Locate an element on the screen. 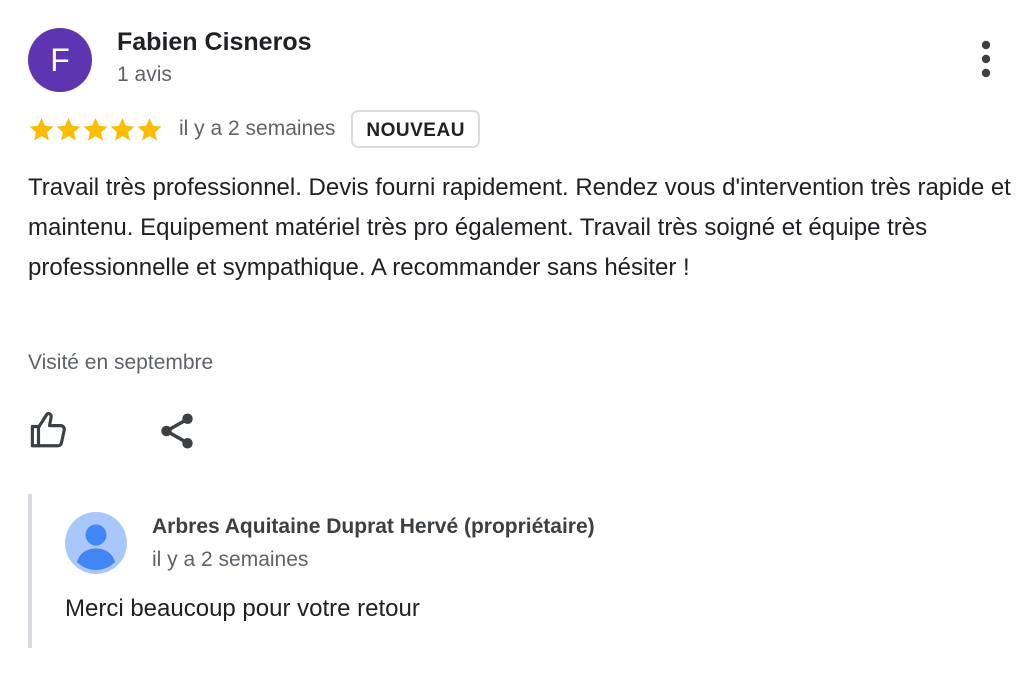 The image size is (1034, 678). share-icon is located at coordinates (177, 431).